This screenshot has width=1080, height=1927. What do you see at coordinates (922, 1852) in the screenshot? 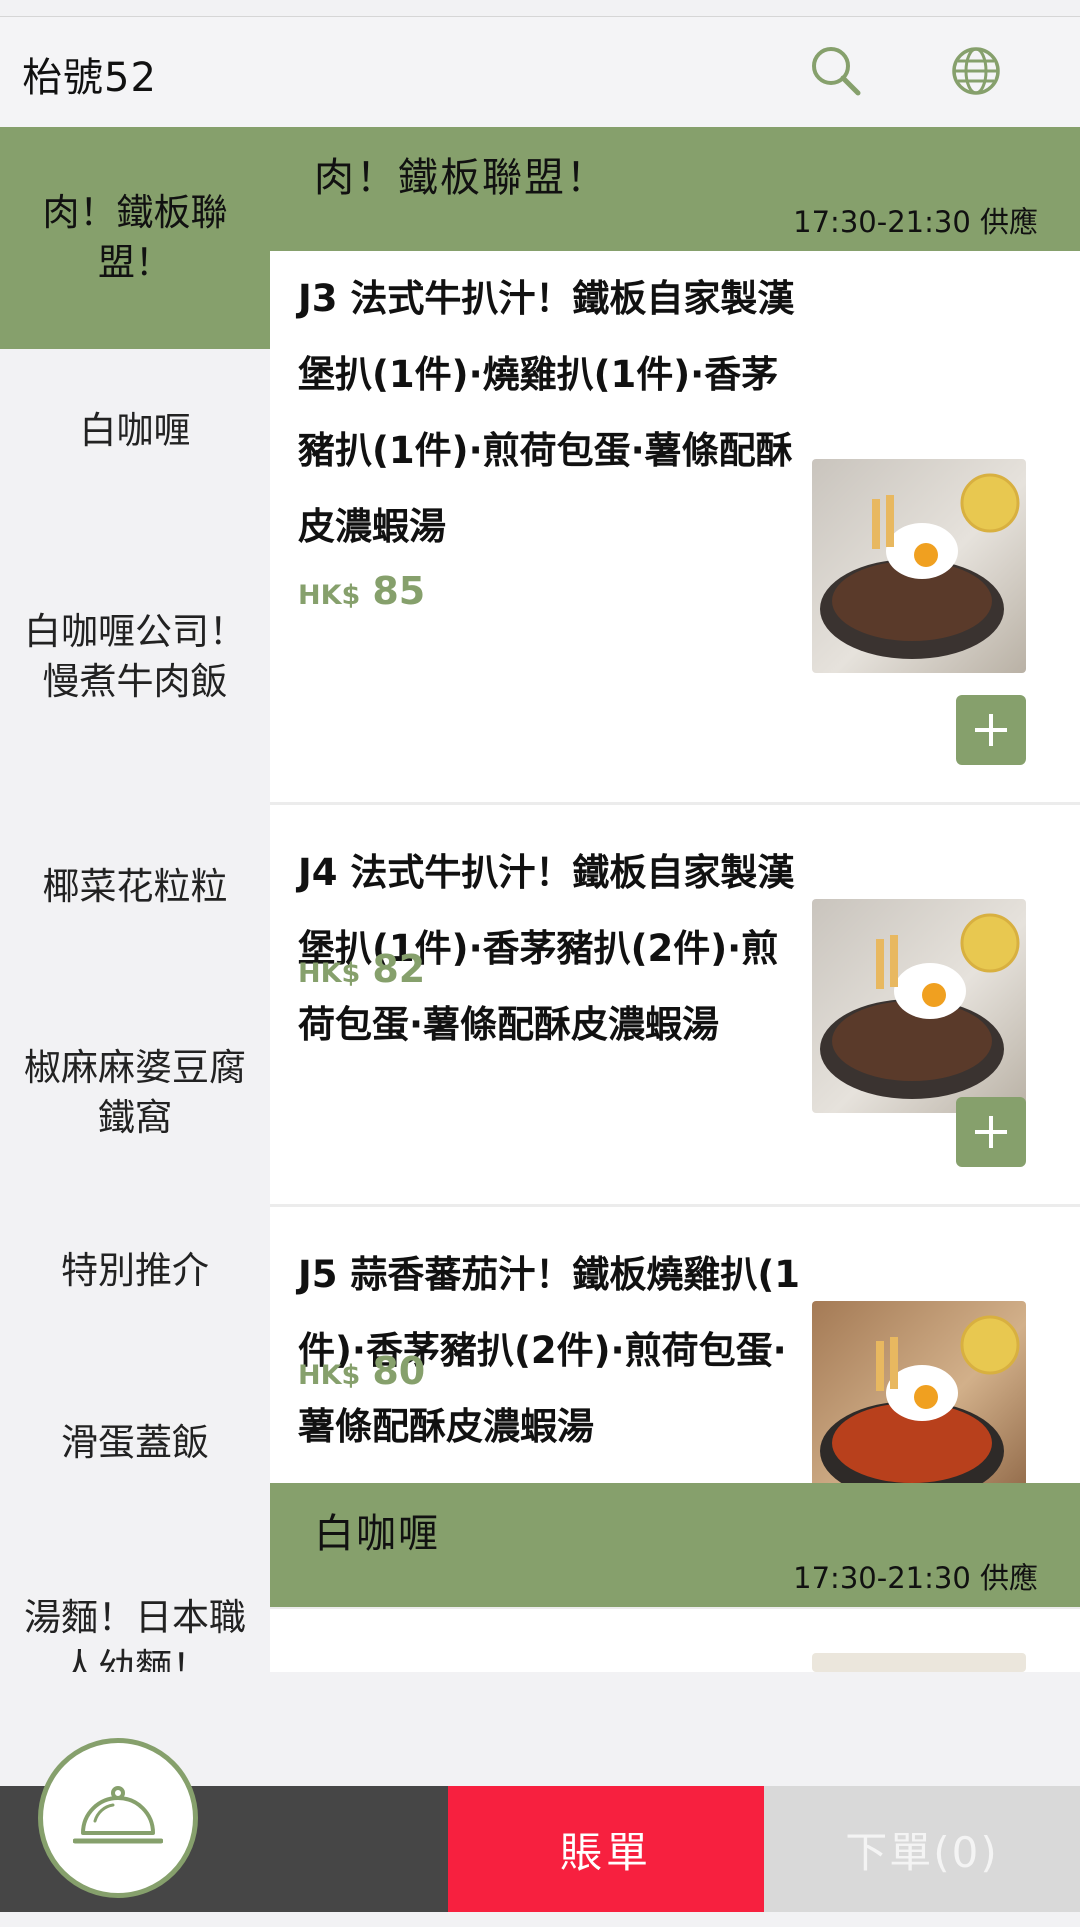
I see `place-order-label: 下單(0)` at bounding box center [922, 1852].